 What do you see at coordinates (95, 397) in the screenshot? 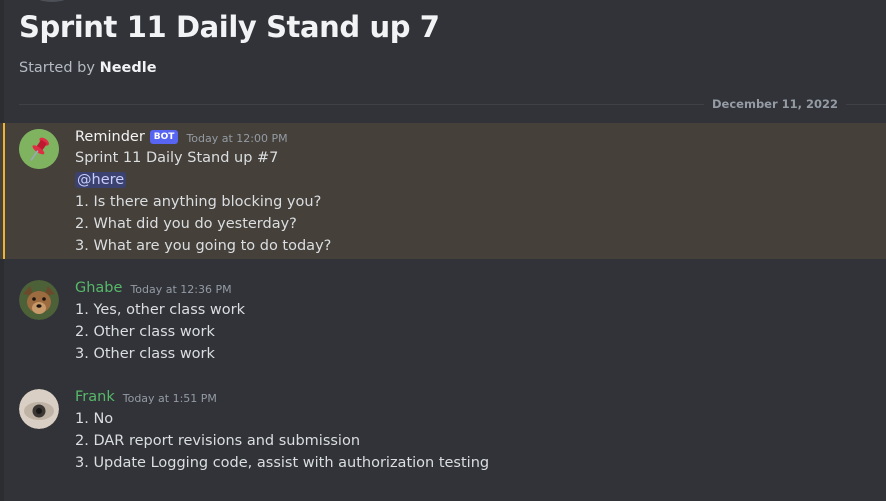
I see `username: Frank` at bounding box center [95, 397].